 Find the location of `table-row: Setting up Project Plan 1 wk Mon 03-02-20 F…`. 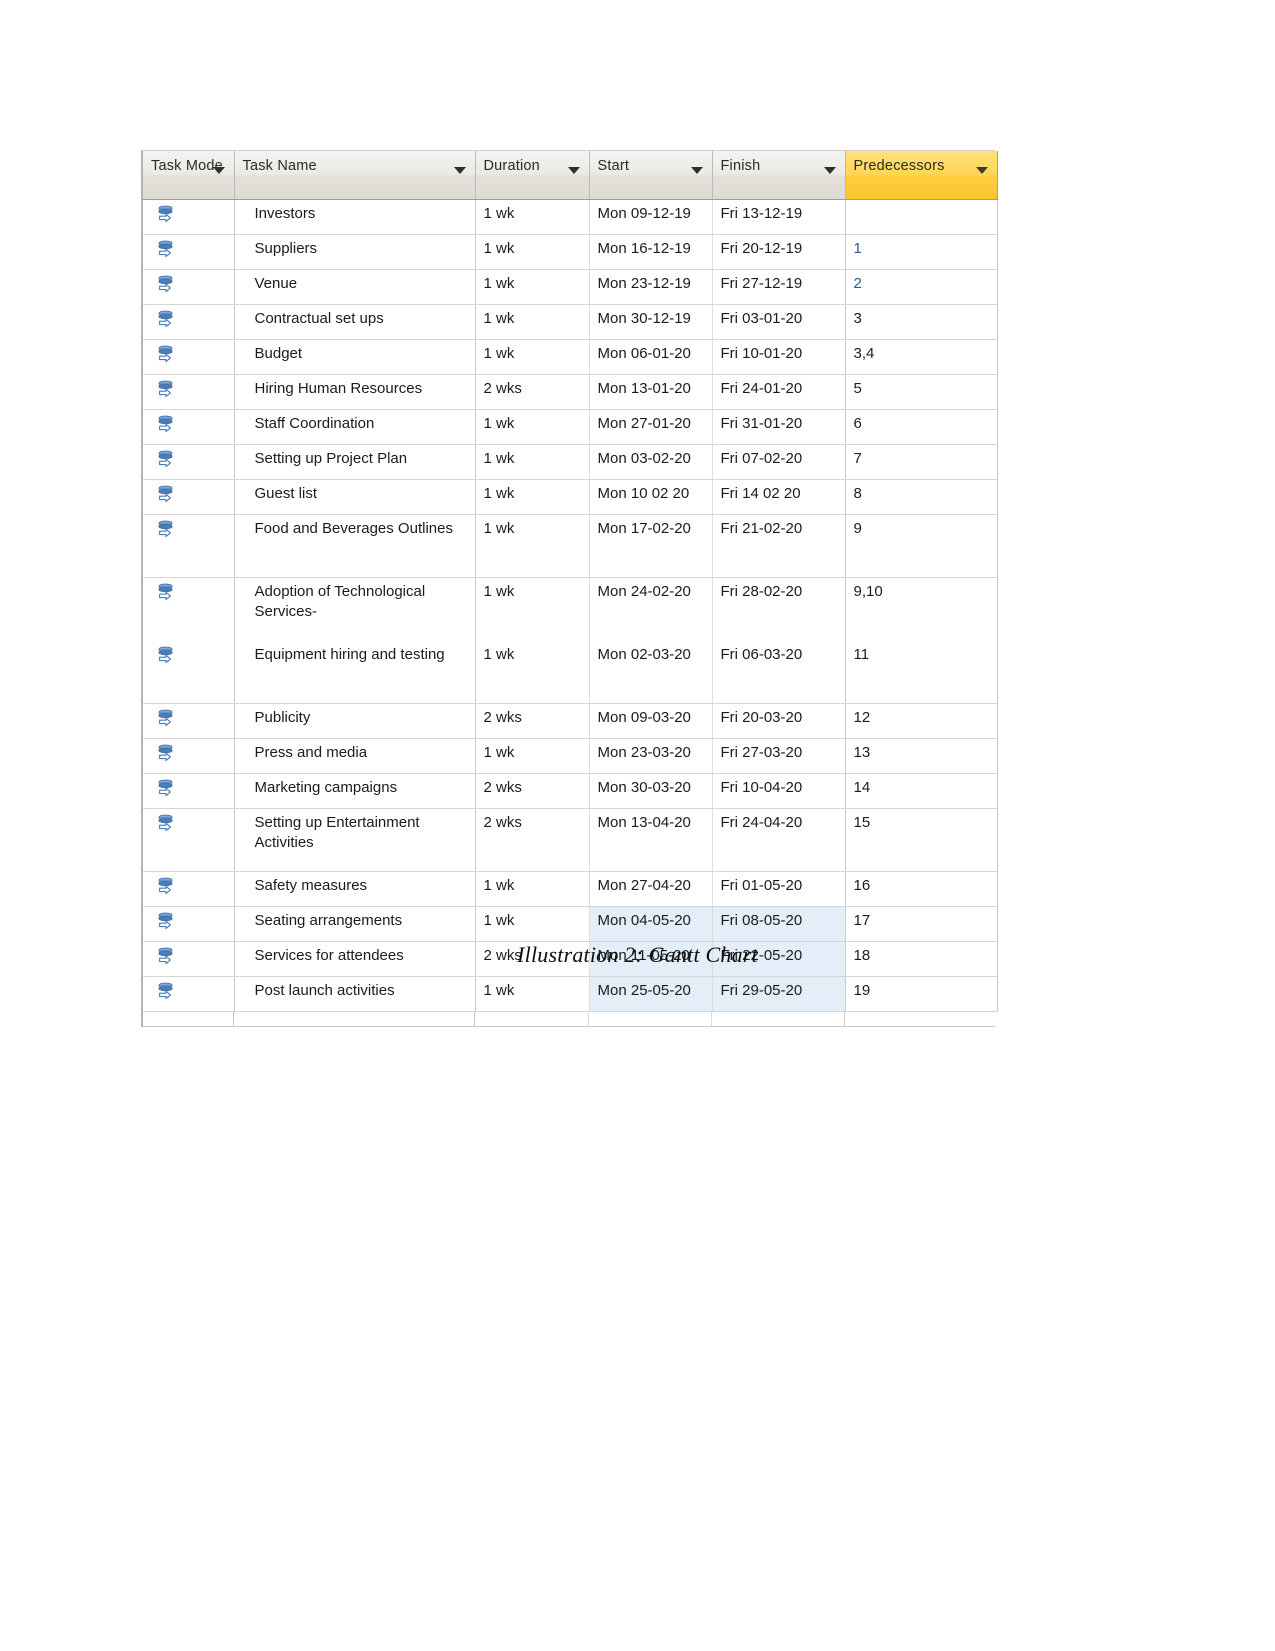

table-row: Setting up Project Plan 1 wk Mon 03-02-20 F… is located at coordinates (570, 462).